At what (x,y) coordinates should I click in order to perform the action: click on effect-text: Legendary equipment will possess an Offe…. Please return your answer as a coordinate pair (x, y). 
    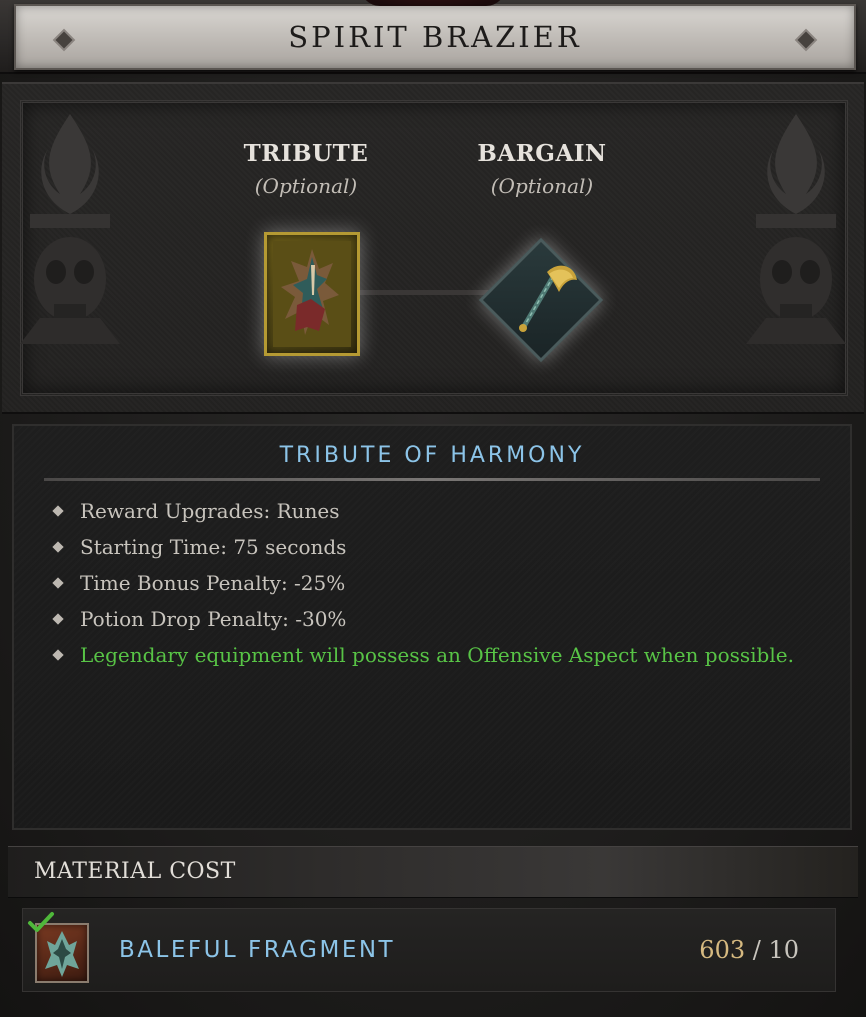
    Looking at the image, I should click on (437, 655).